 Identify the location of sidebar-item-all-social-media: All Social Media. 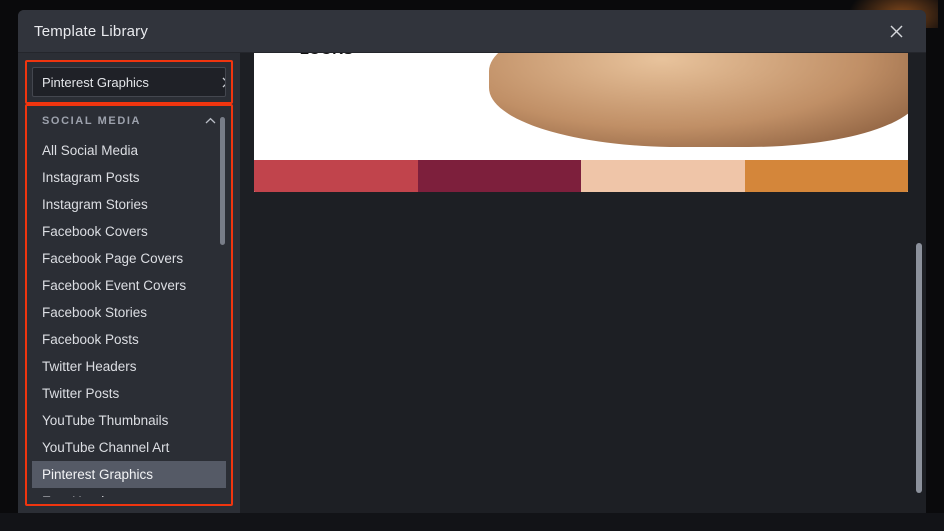
(129, 150).